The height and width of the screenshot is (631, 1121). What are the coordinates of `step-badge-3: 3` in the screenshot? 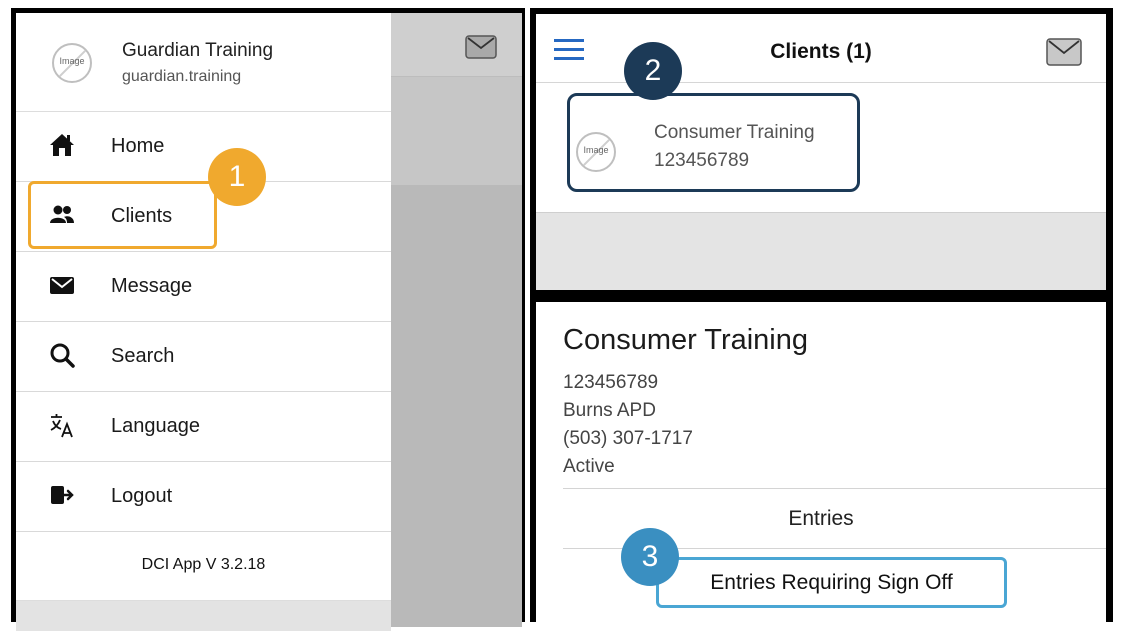 It's located at (650, 557).